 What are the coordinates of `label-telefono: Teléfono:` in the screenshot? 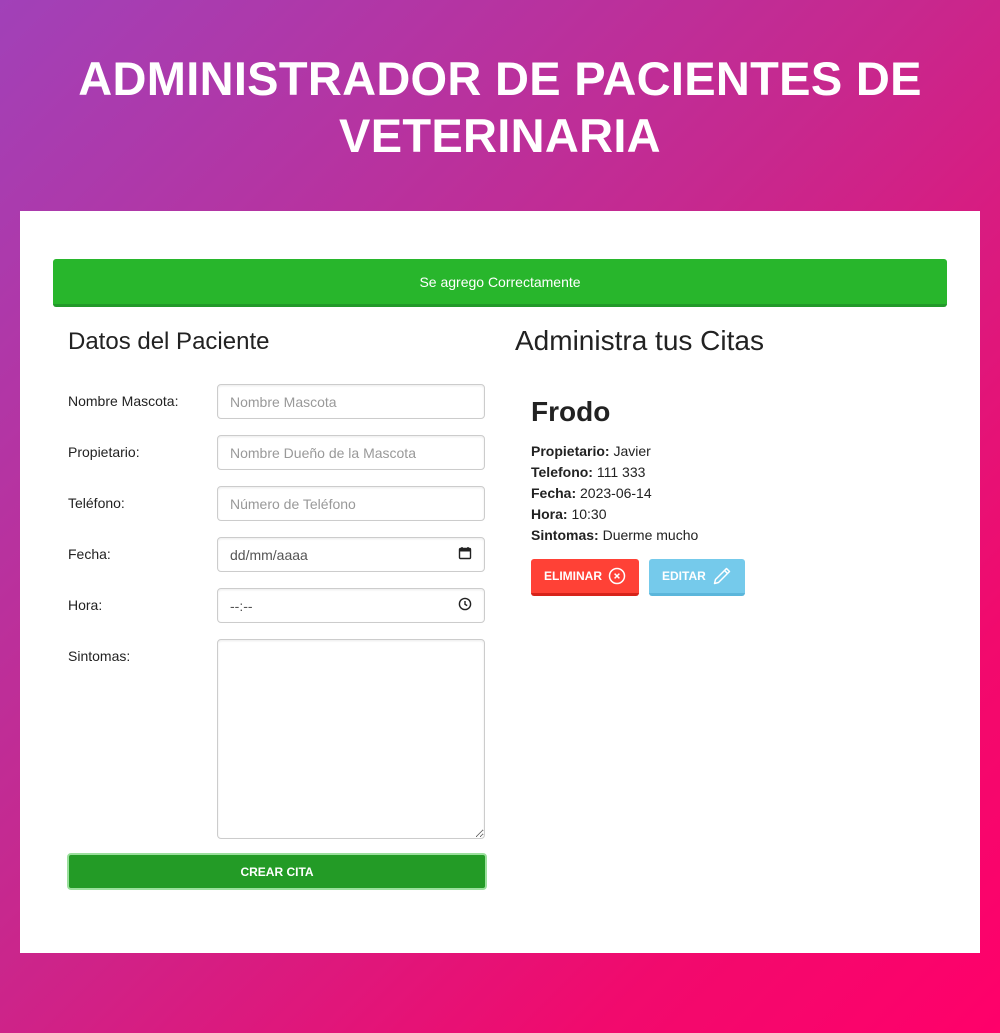 It's located at (96, 503).